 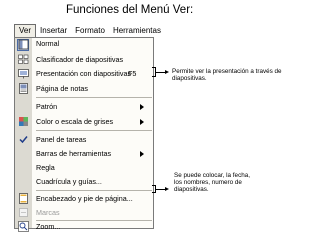 I want to click on notes-page-icon, so click(x=23, y=88).